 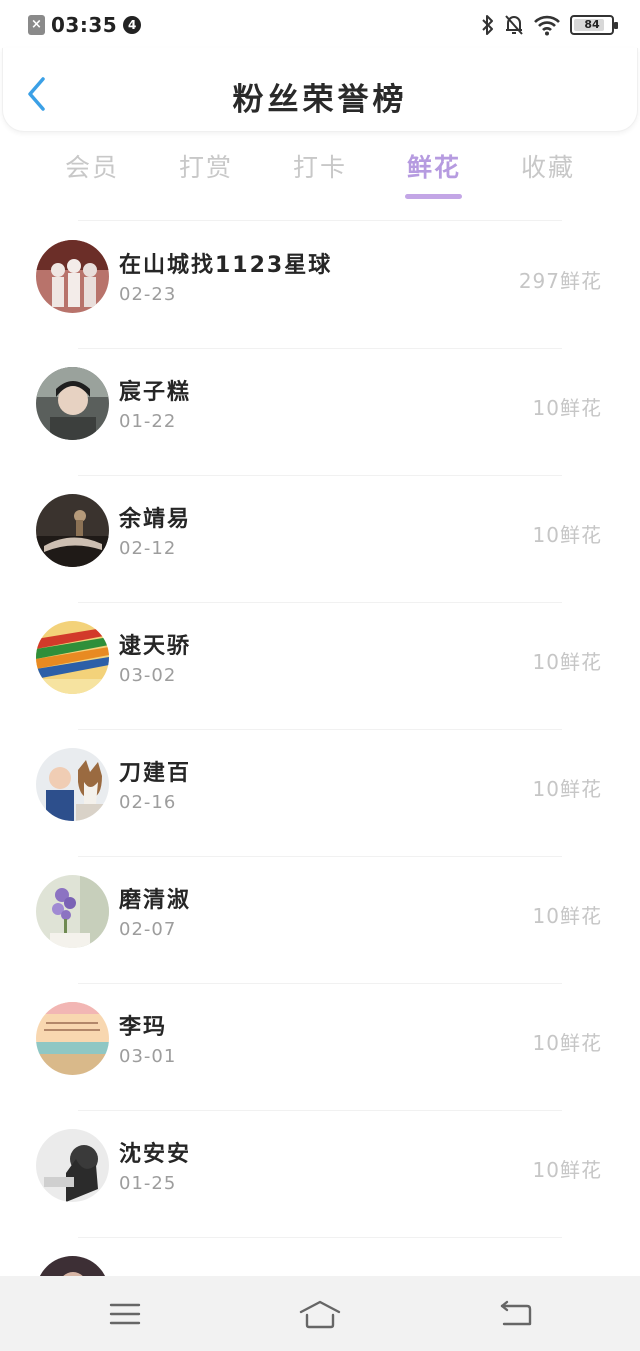 What do you see at coordinates (320, 792) in the screenshot?
I see `fan-row: 刀建百 02-16 10鲜花` at bounding box center [320, 792].